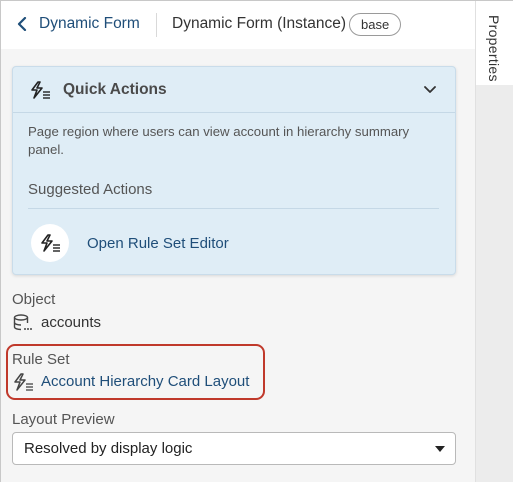 The image size is (513, 482). What do you see at coordinates (494, 283) in the screenshot?
I see `properties-rail` at bounding box center [494, 283].